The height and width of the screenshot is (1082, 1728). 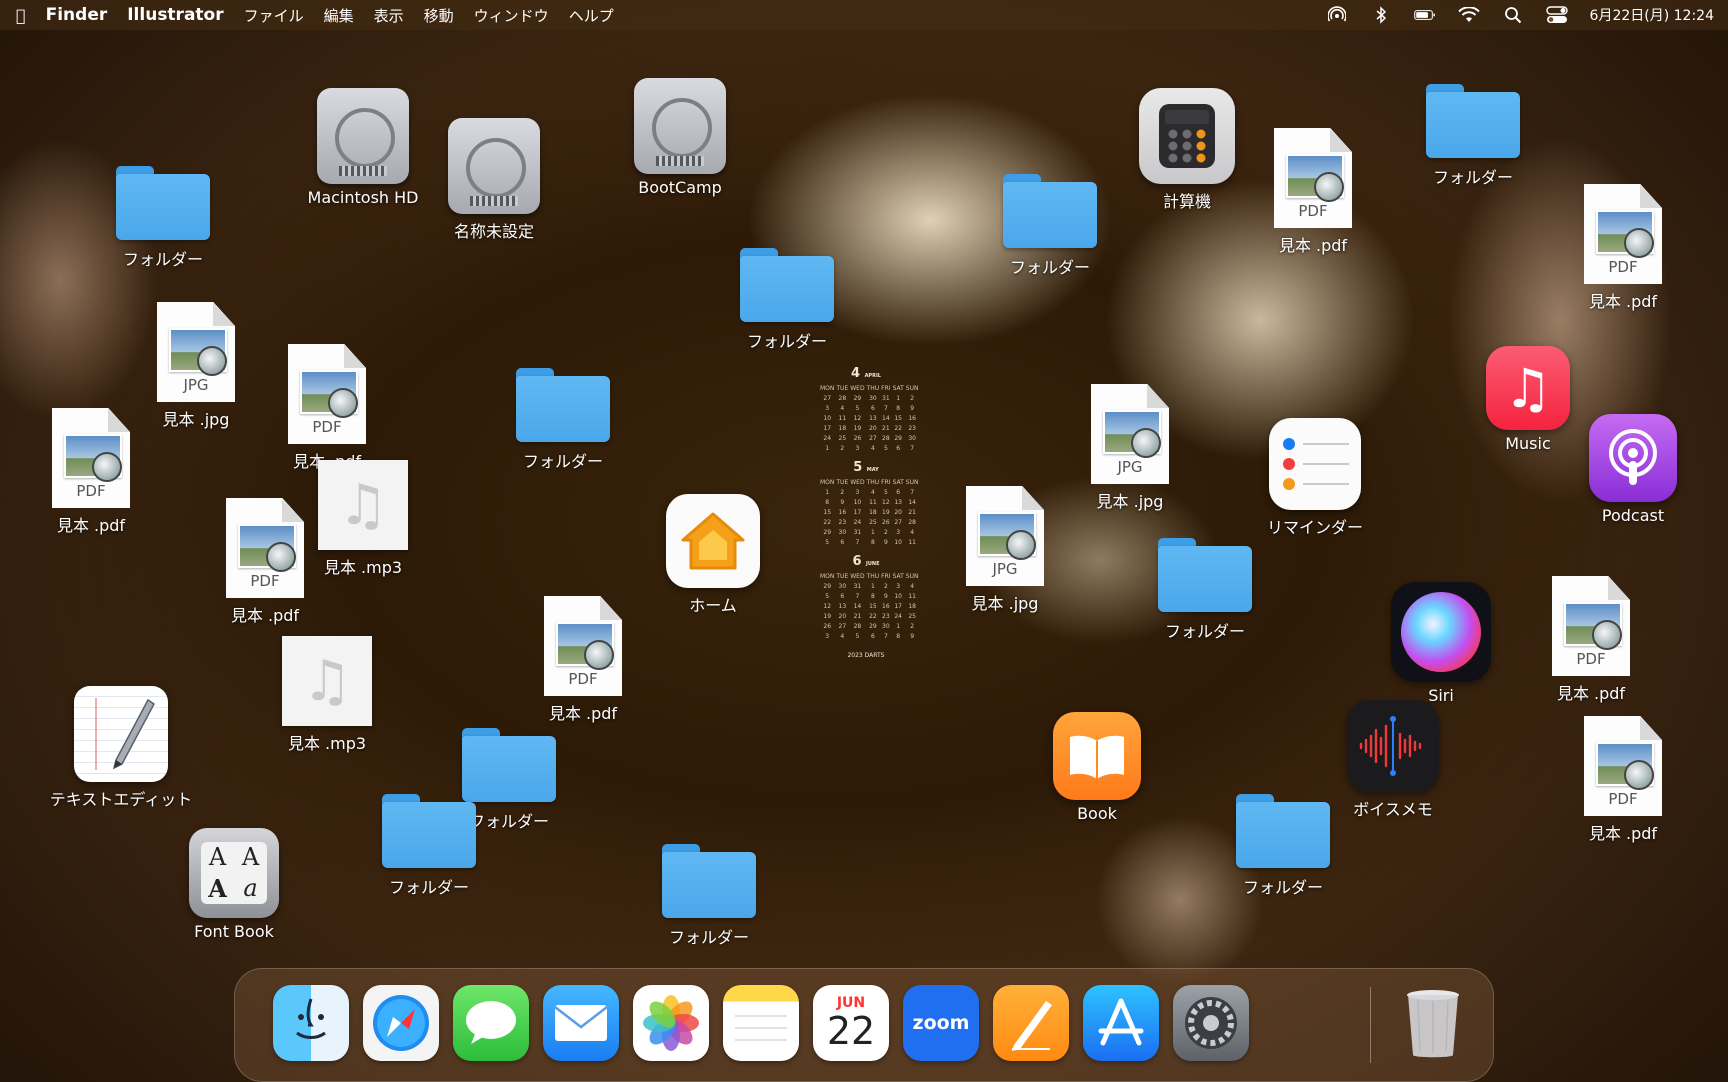 I want to click on app-siri: Siri, so click(x=1441, y=643).